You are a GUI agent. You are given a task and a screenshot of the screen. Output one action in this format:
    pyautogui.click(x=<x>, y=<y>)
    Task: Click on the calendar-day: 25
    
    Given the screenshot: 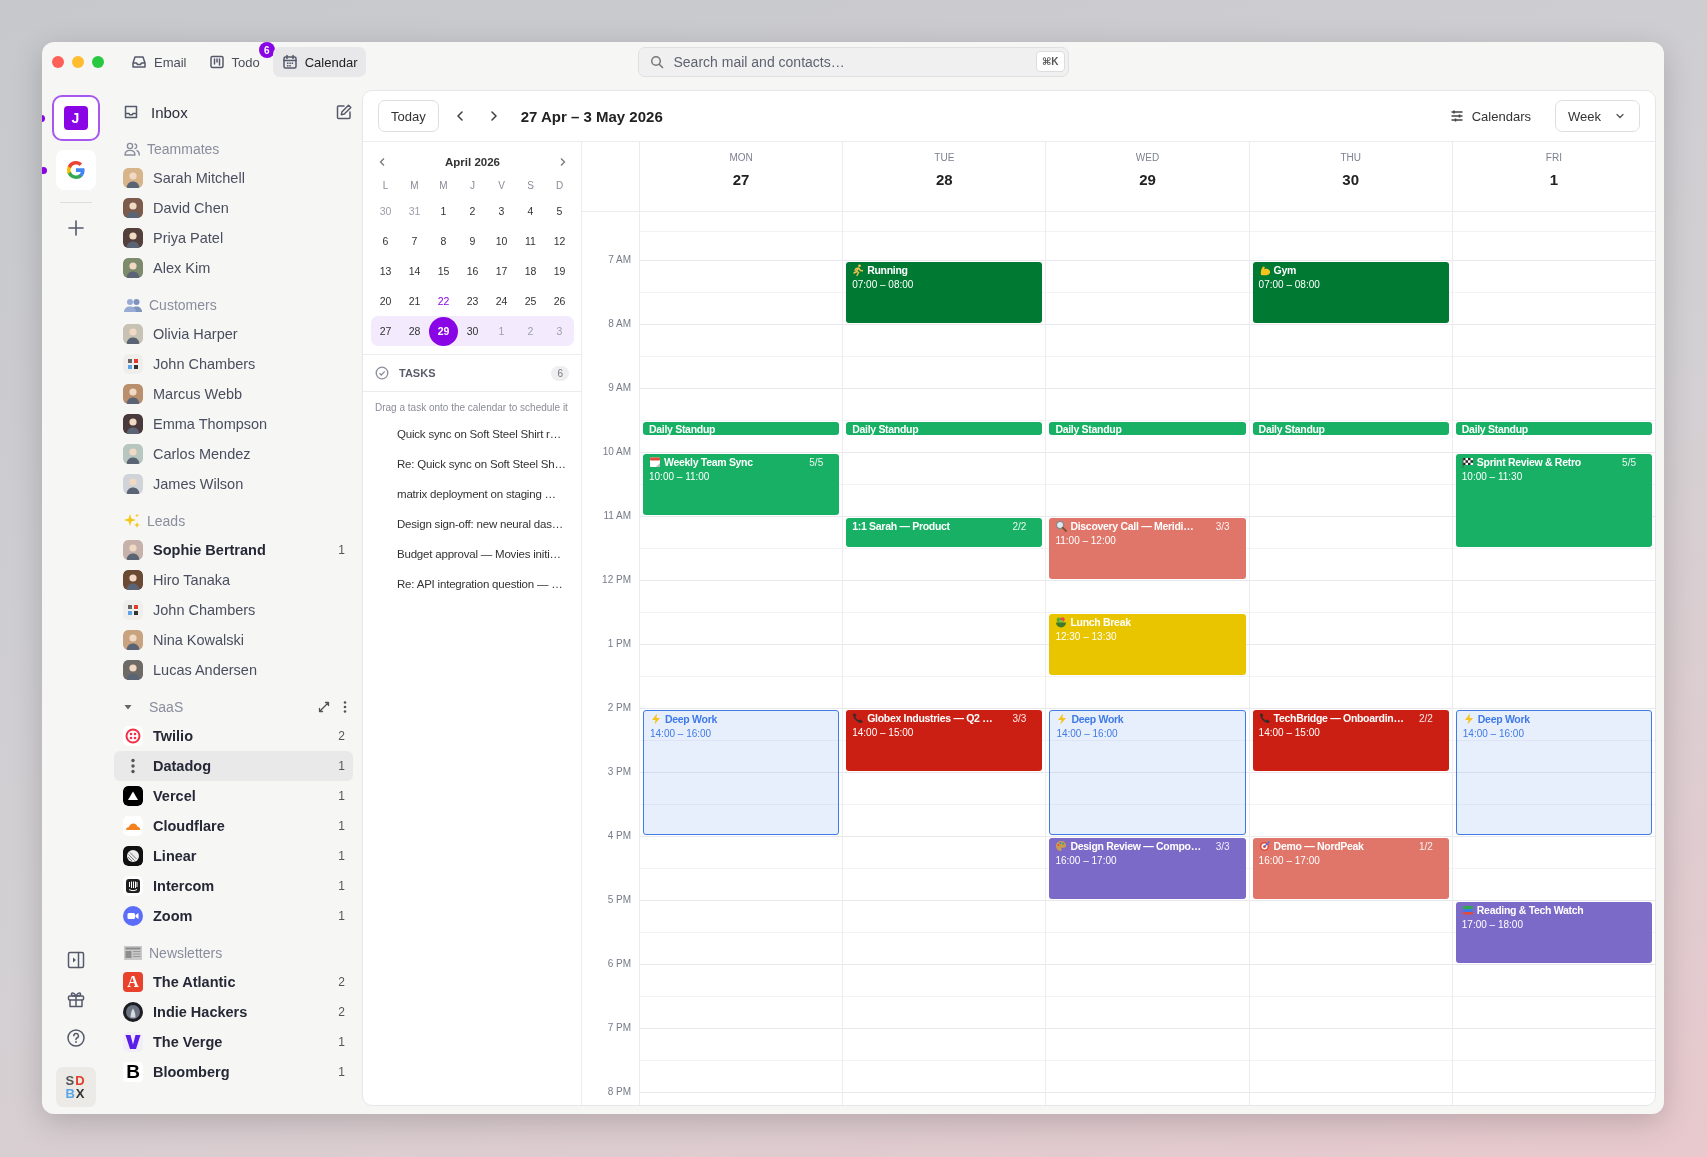 What is the action you would take?
    pyautogui.click(x=530, y=301)
    